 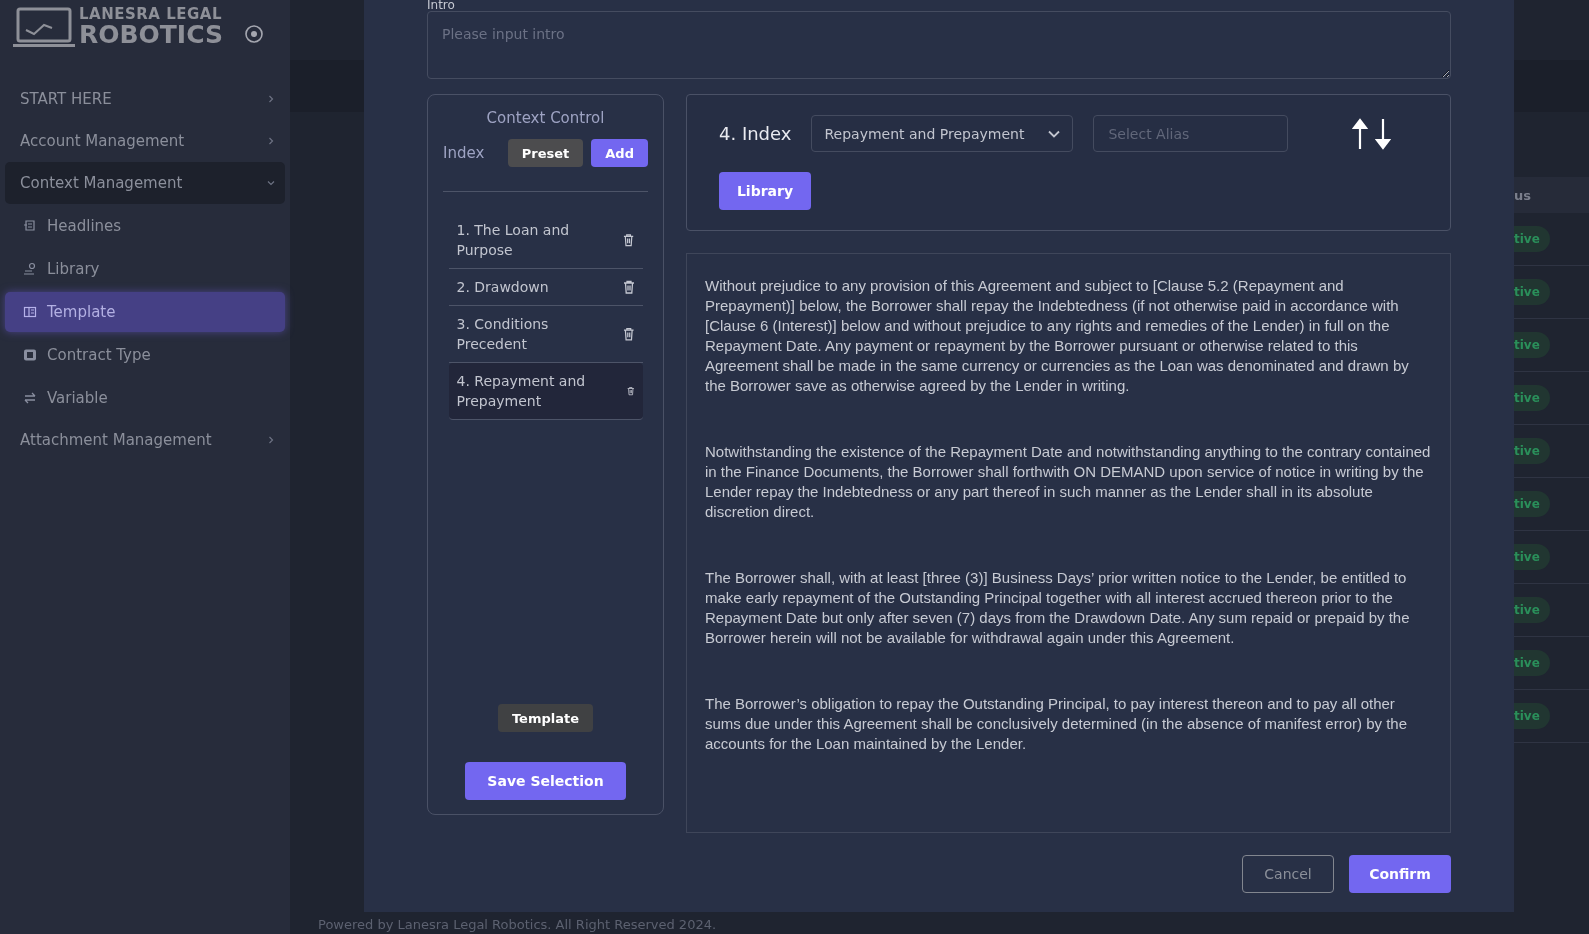 I want to click on column-header: us, so click(x=1551, y=195).